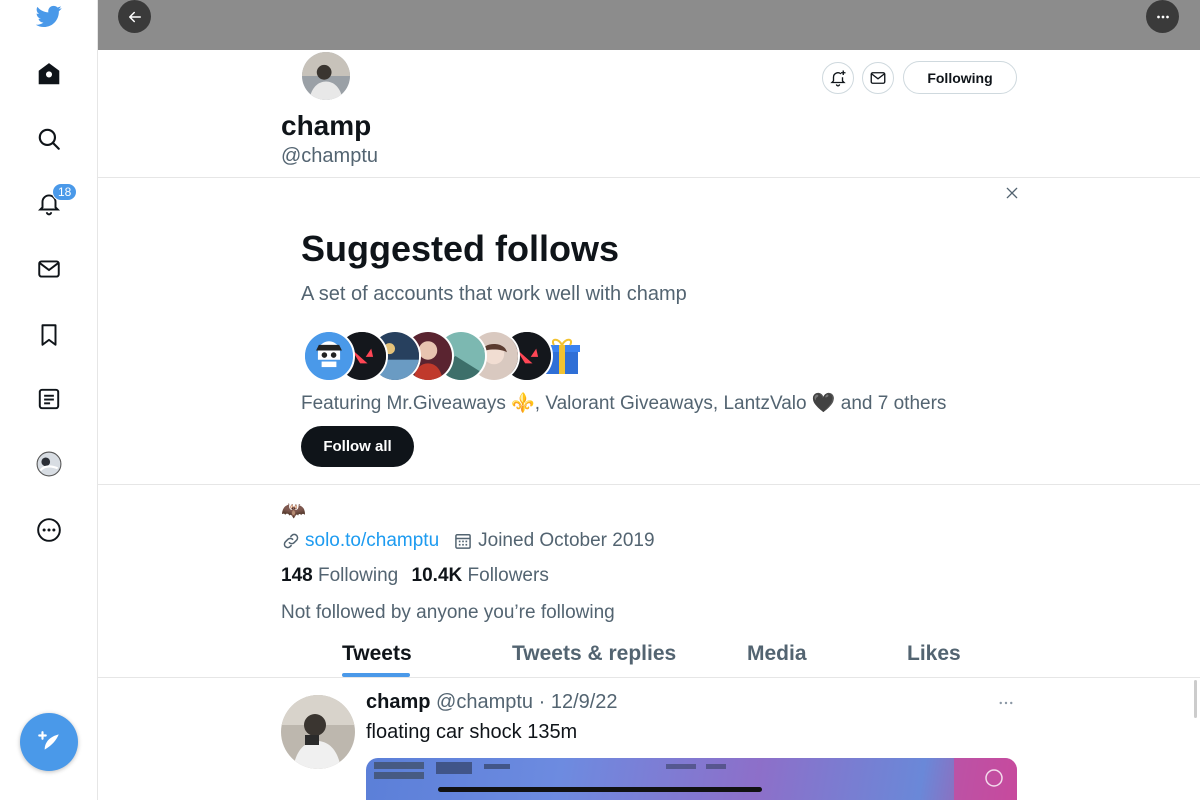 Image resolution: width=1200 pixels, height=800 pixels. Describe the element at coordinates (330, 156) in the screenshot. I see `profile-handle: @champtu` at that location.